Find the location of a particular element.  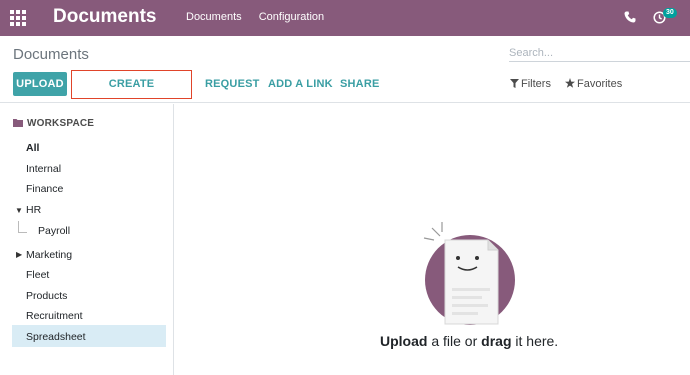

search-input is located at coordinates (599, 53).